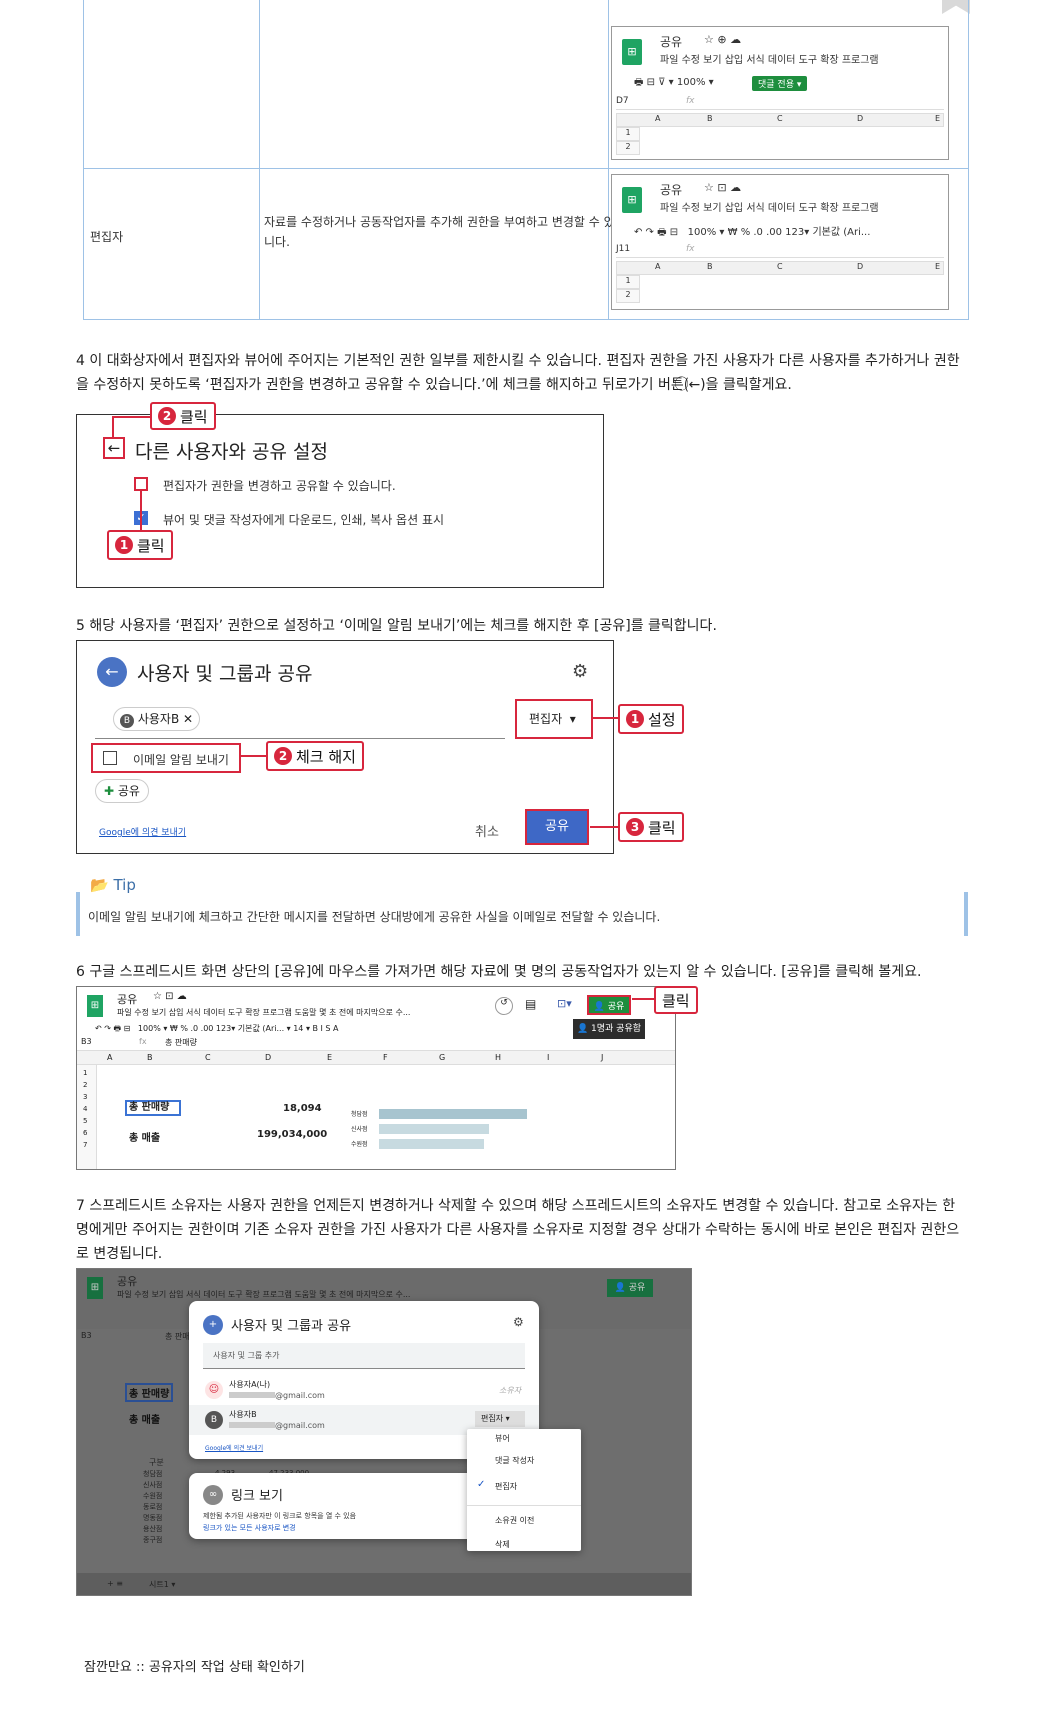  Describe the element at coordinates (145, 1420) in the screenshot. I see `bg-label2: 총 매출` at that location.